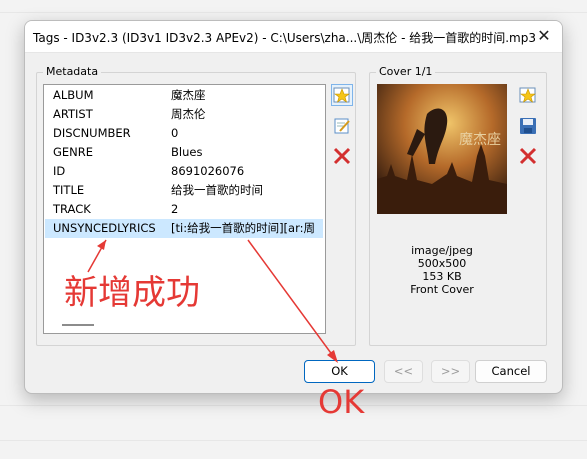 The width and height of the screenshot is (587, 459). What do you see at coordinates (212, 301) in the screenshot?
I see `annotation-arrows` at bounding box center [212, 301].